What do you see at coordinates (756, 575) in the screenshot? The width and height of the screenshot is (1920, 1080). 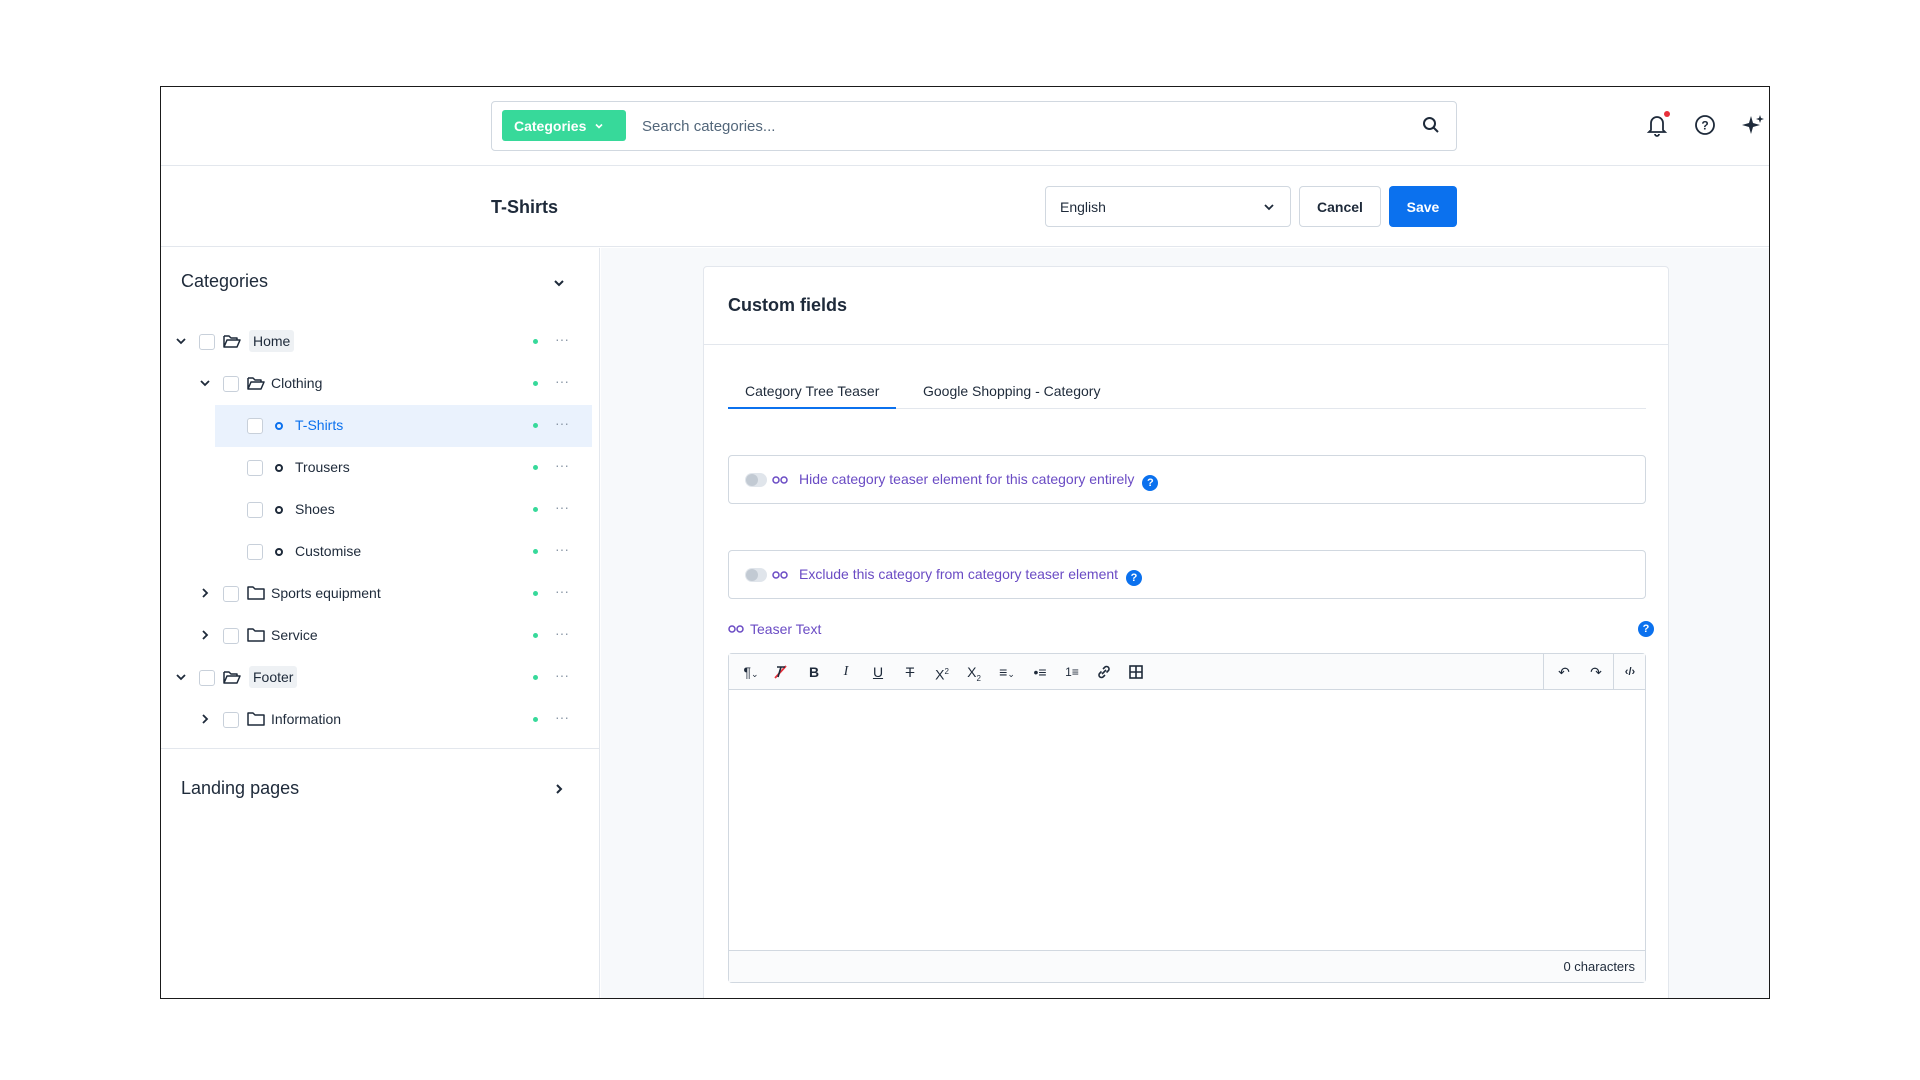 I see `exclude-teaser-toggle` at bounding box center [756, 575].